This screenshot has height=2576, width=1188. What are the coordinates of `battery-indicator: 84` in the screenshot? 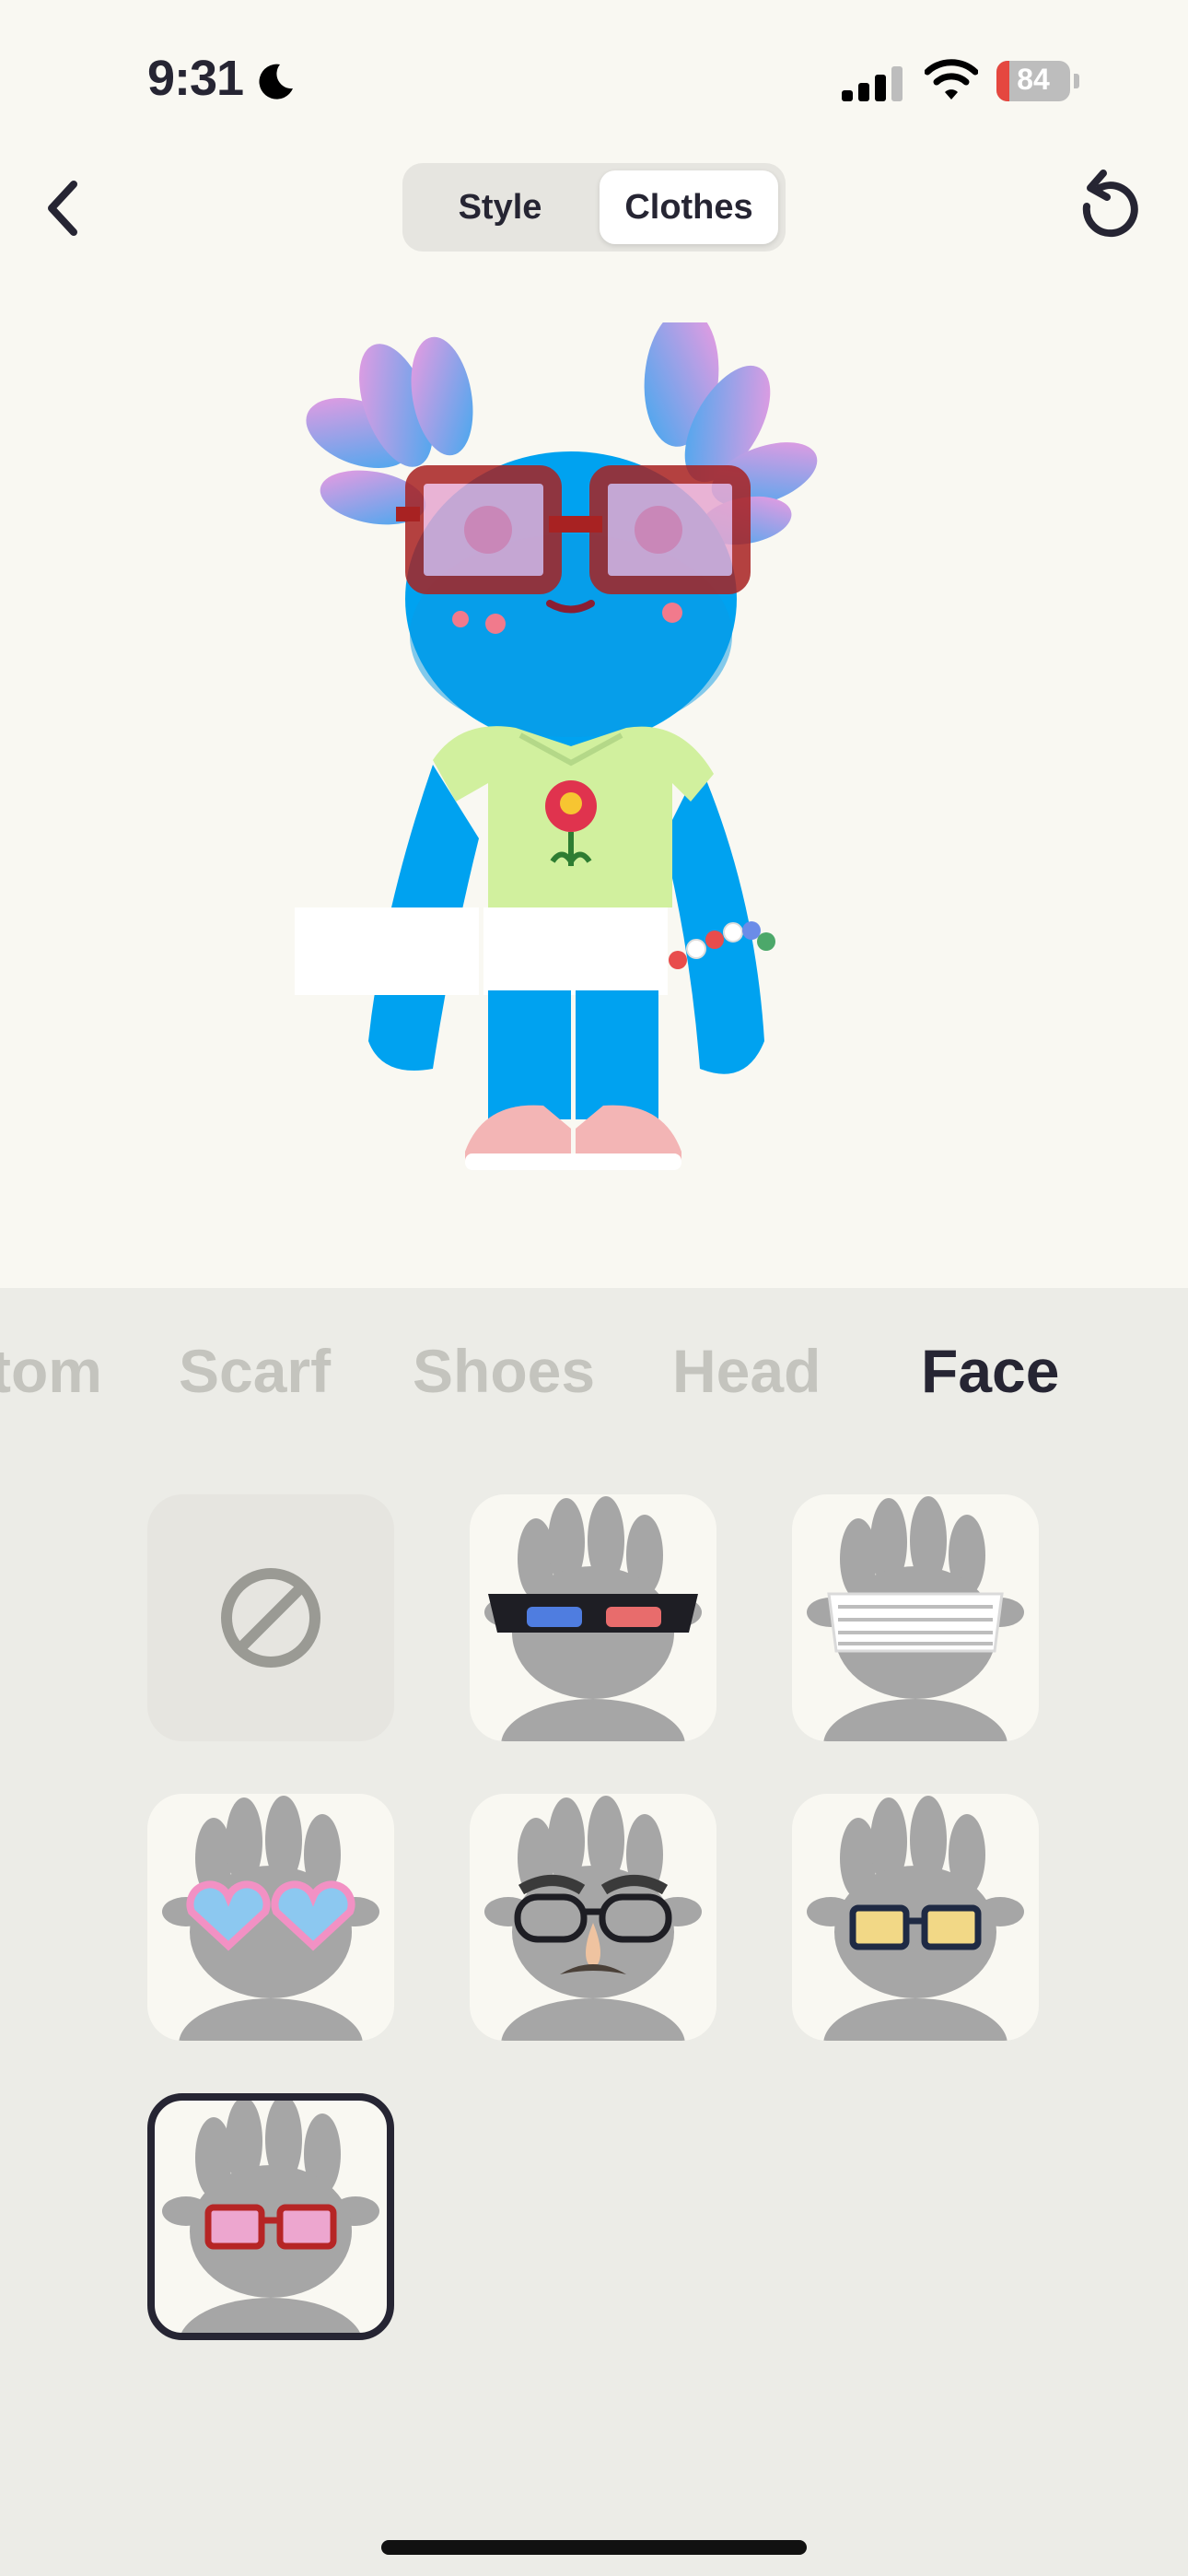 It's located at (1038, 81).